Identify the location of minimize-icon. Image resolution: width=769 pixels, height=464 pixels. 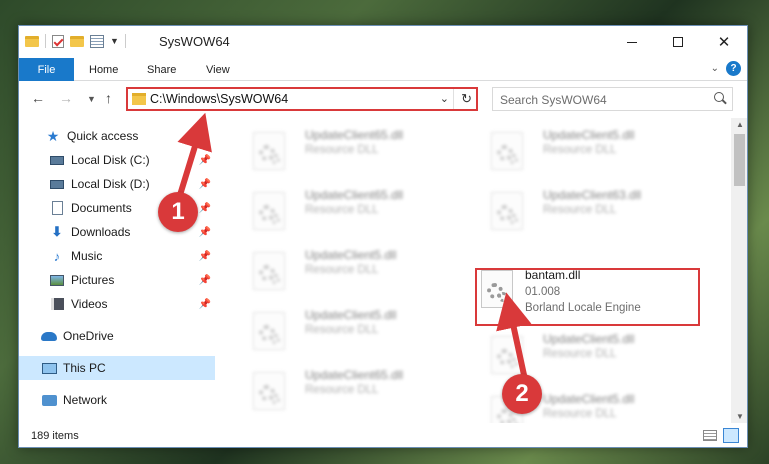
(632, 42).